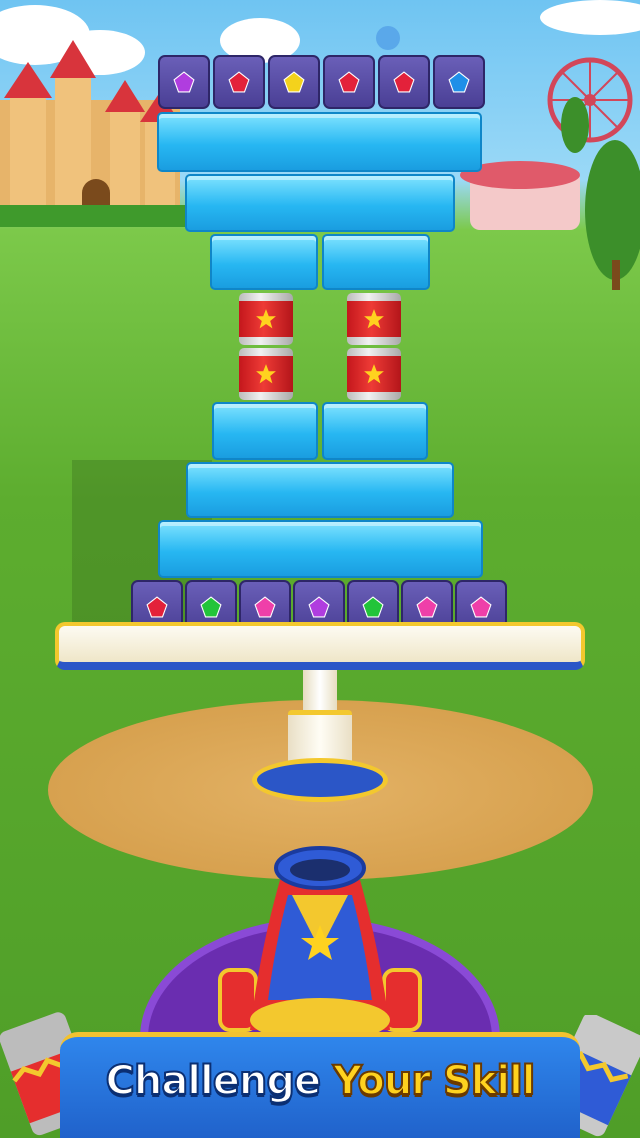 This screenshot has width=640, height=1138. I want to click on banner-word-yellow: Your Skill, so click(434, 1081).